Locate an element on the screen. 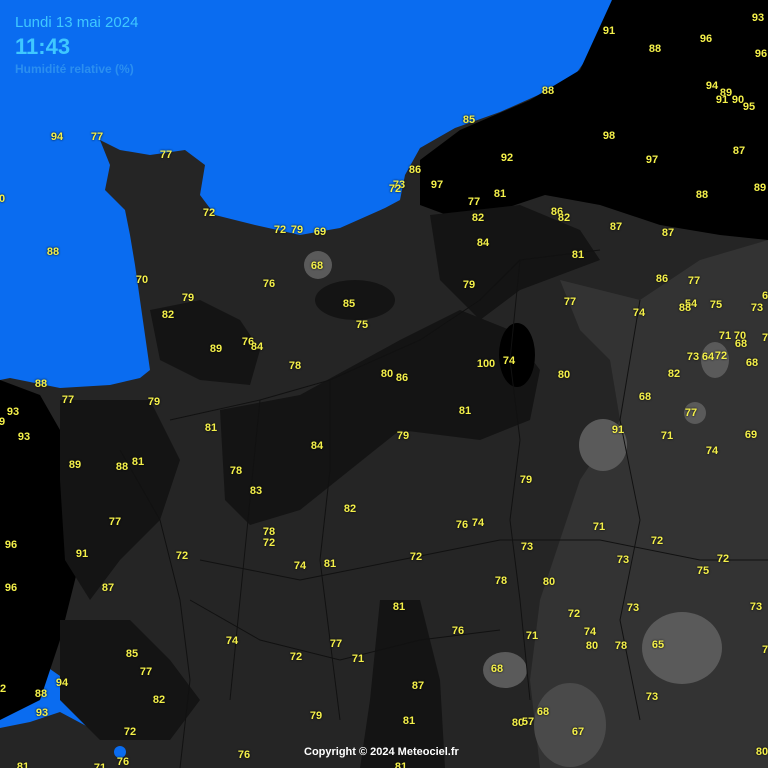 The height and width of the screenshot is (768, 768). humidity-value: 69 is located at coordinates (320, 232).